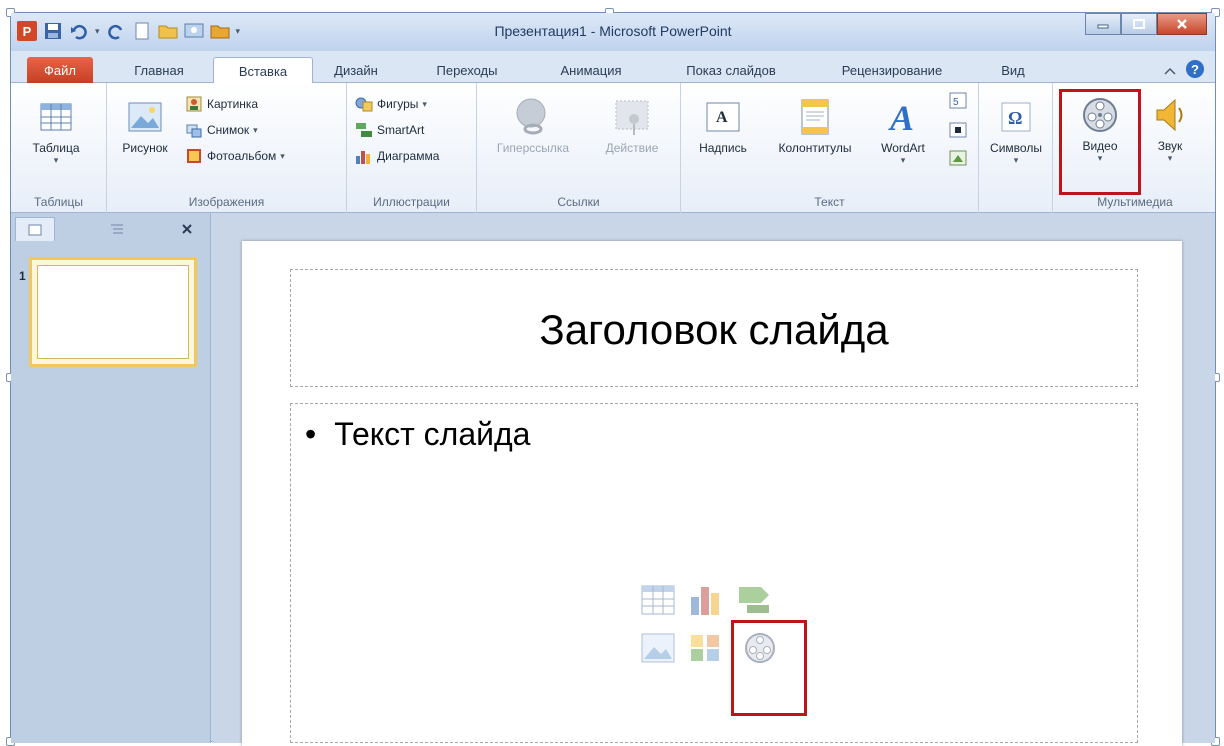 Image resolution: width=1224 pixels, height=746 pixels. I want to click on maximize-button, so click(1139, 24).